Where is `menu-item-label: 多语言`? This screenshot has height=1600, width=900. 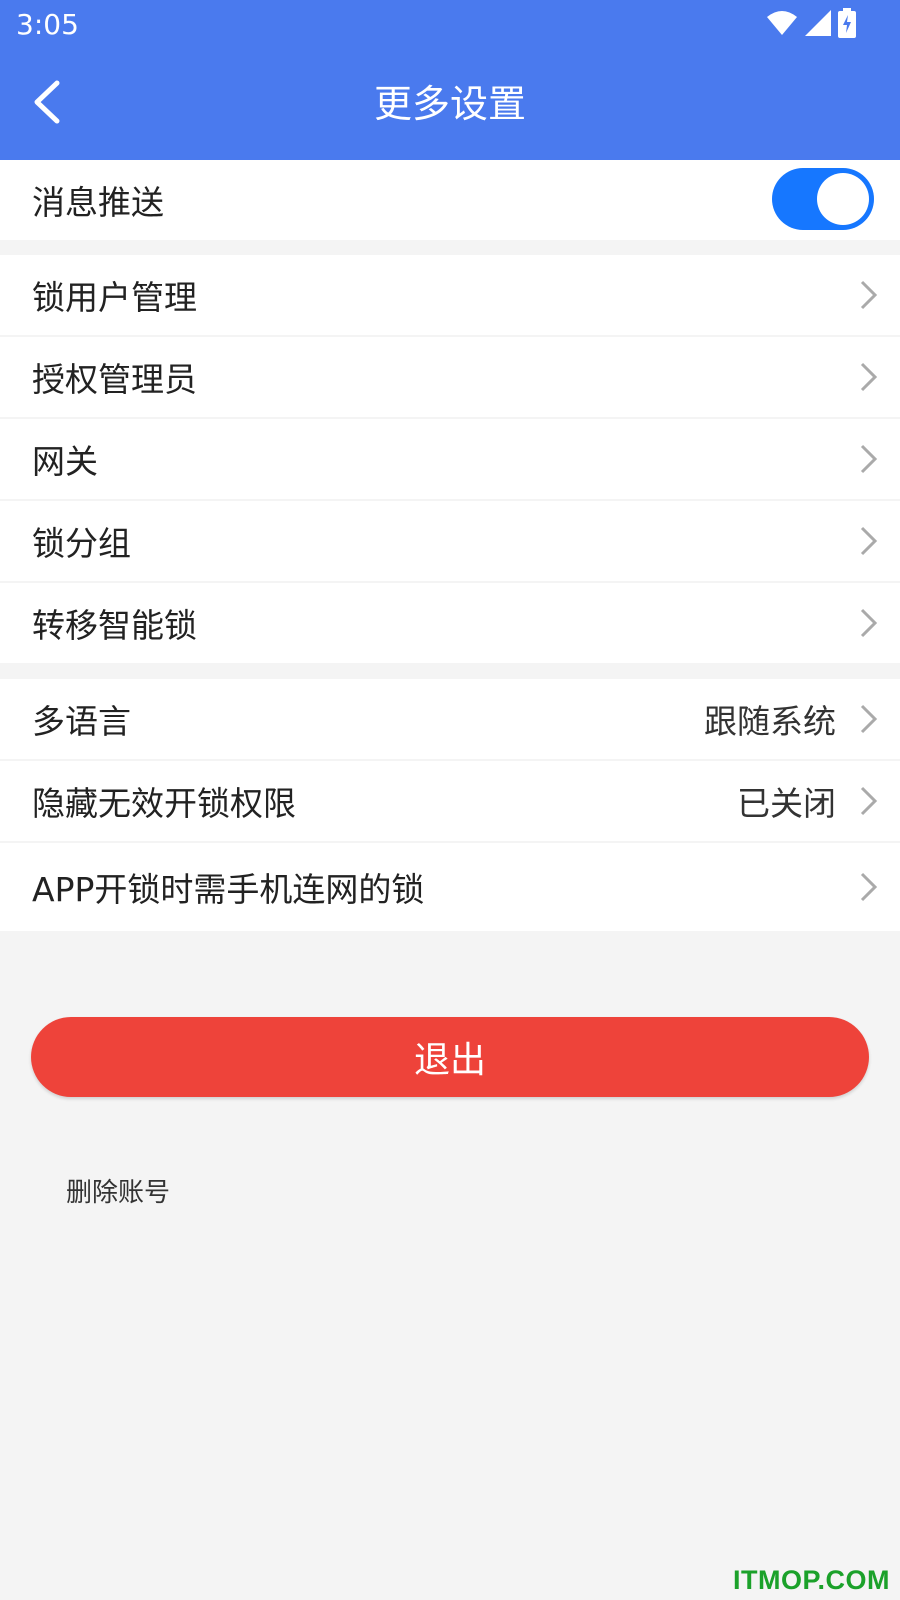 menu-item-label: 多语言 is located at coordinates (81, 721).